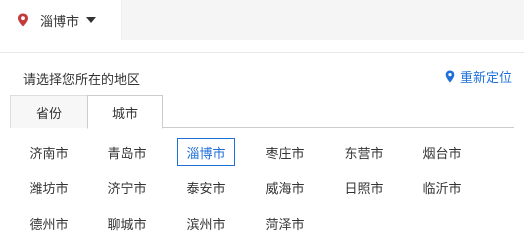 The width and height of the screenshot is (524, 250). I want to click on city-option: 德州市, so click(49, 223).